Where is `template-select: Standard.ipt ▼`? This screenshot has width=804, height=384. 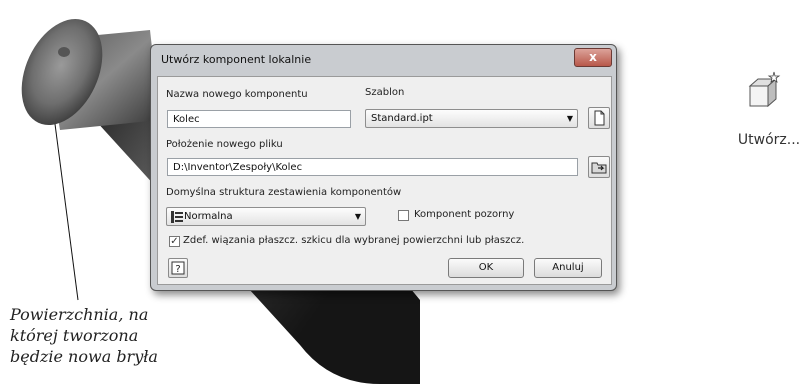 template-select: Standard.ipt ▼ is located at coordinates (471, 118).